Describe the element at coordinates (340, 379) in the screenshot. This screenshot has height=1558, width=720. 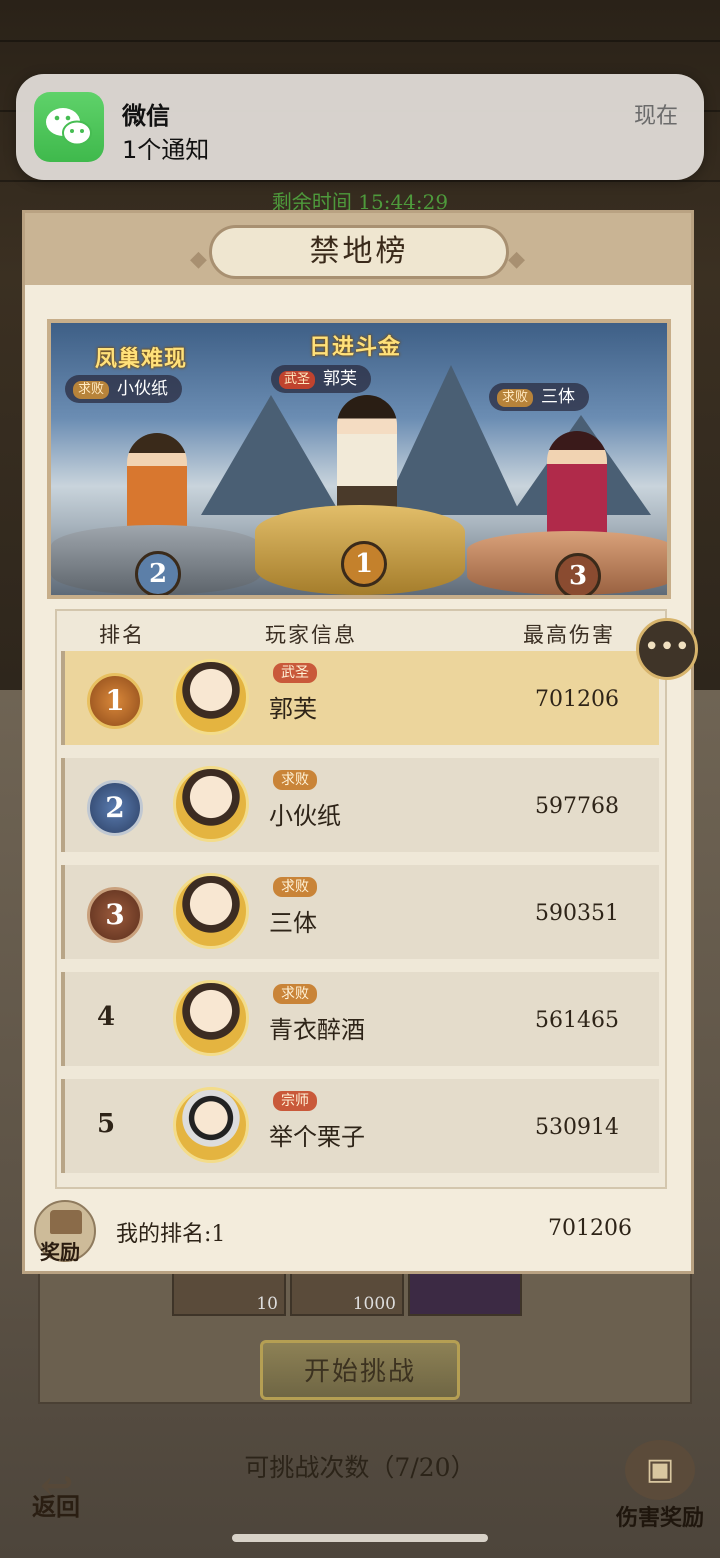
I see `podium-first-name: 郭芙` at that location.